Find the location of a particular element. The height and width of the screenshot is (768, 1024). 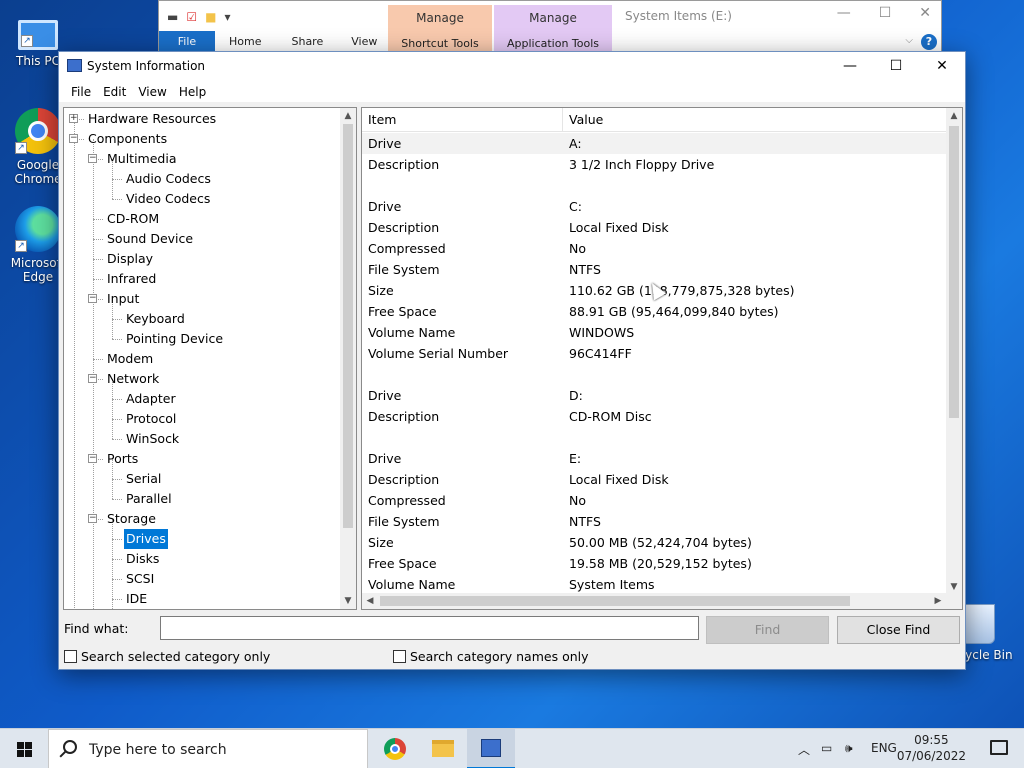

close-find-button: Close Find is located at coordinates (898, 630).